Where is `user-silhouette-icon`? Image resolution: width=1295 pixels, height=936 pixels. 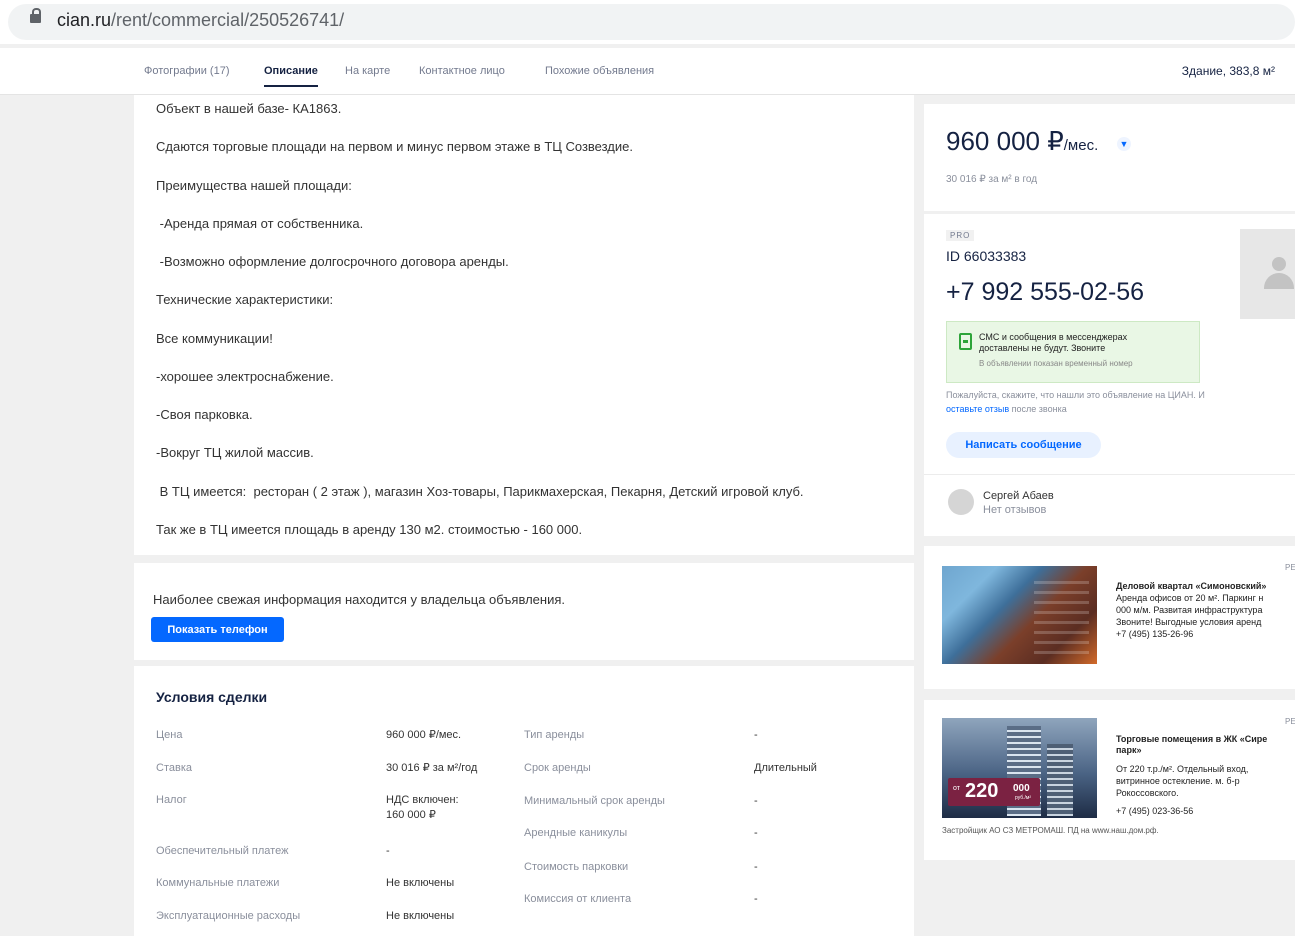
user-silhouette-icon is located at coordinates (1279, 264).